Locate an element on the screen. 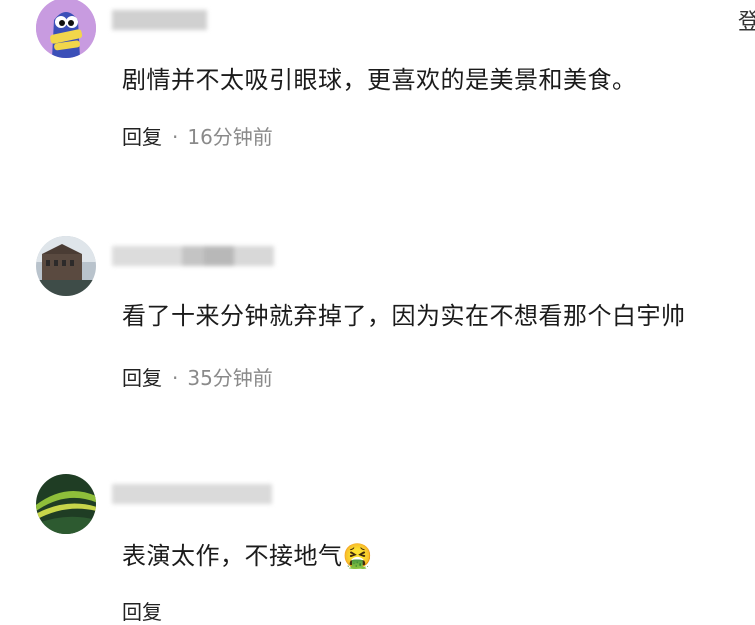  building-photo-avatar-icon is located at coordinates (66, 266).